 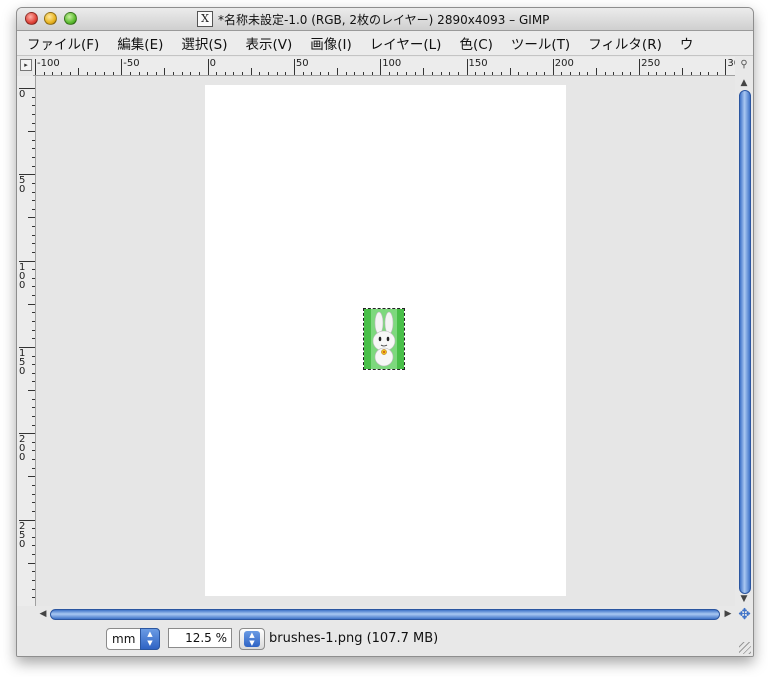 What do you see at coordinates (22, 276) in the screenshot?
I see `ruler-label: 1 0 0` at bounding box center [22, 276].